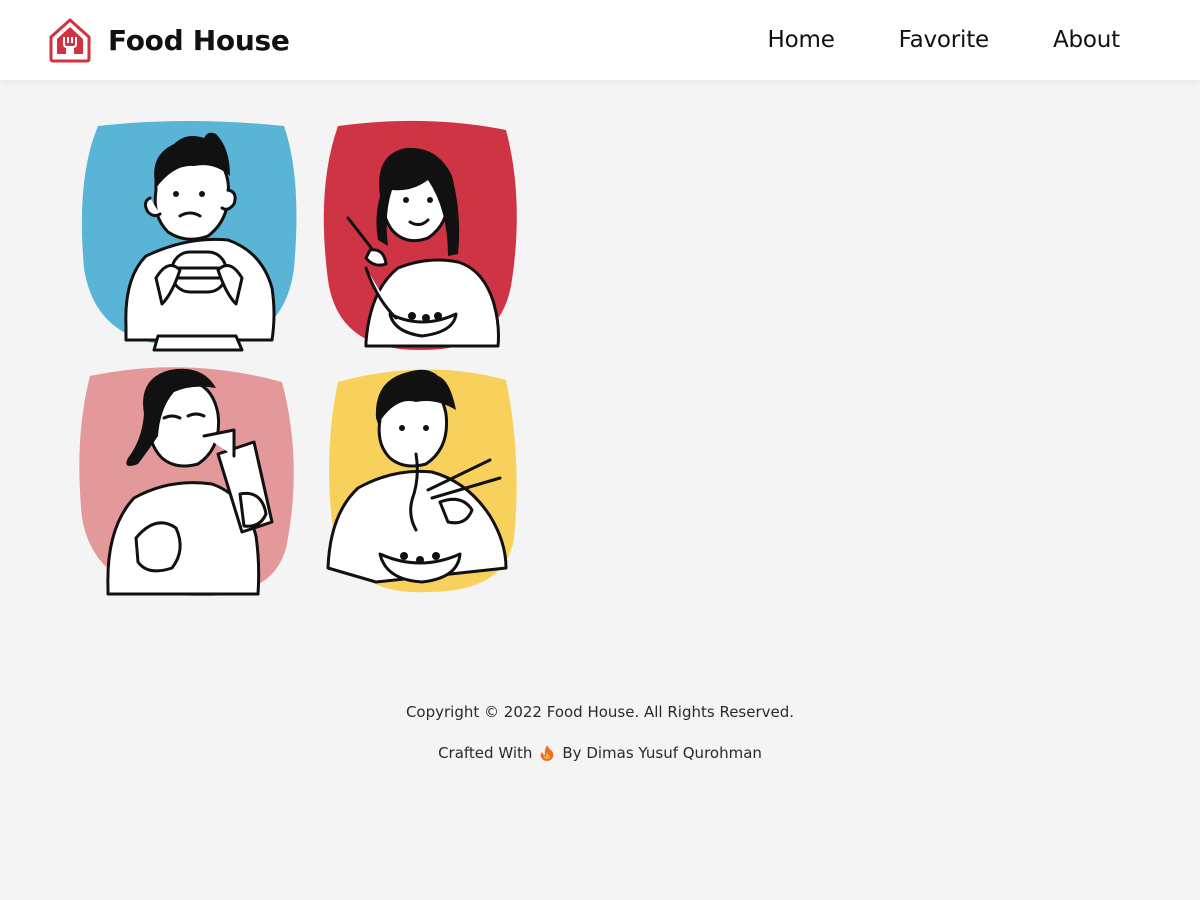 The width and height of the screenshot is (1200, 900). I want to click on spoon-eater-figure, so click(420, 235).